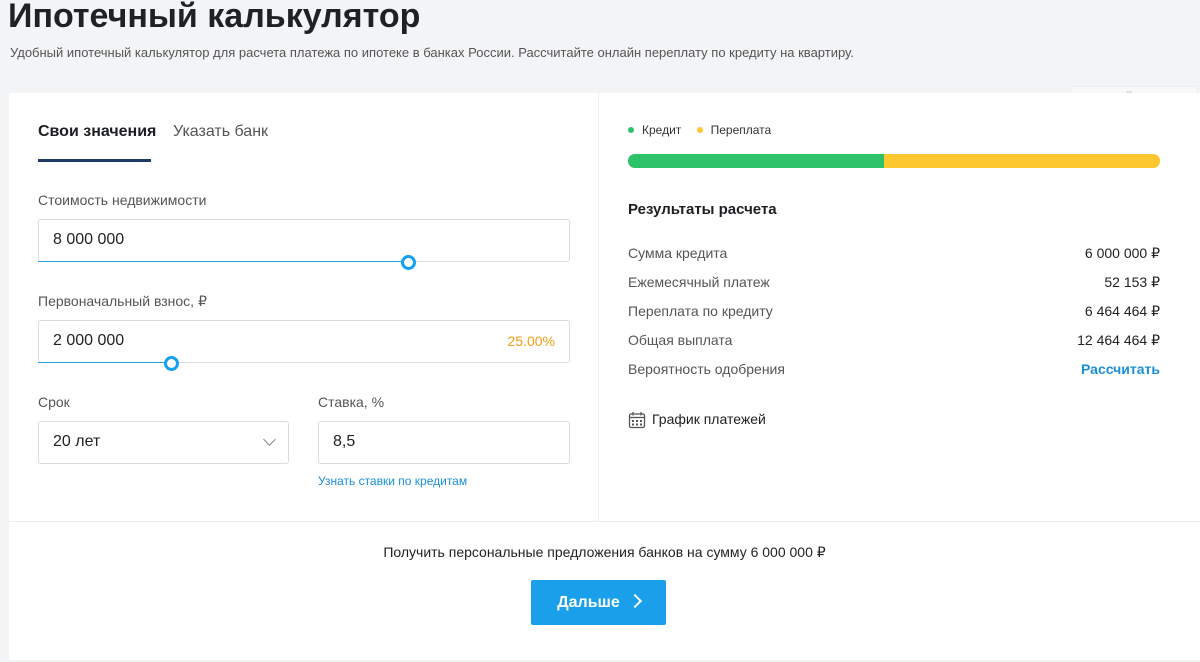 This screenshot has width=1200, height=662. Describe the element at coordinates (531, 341) in the screenshot. I see `downpayment-percent: 25.00%` at that location.